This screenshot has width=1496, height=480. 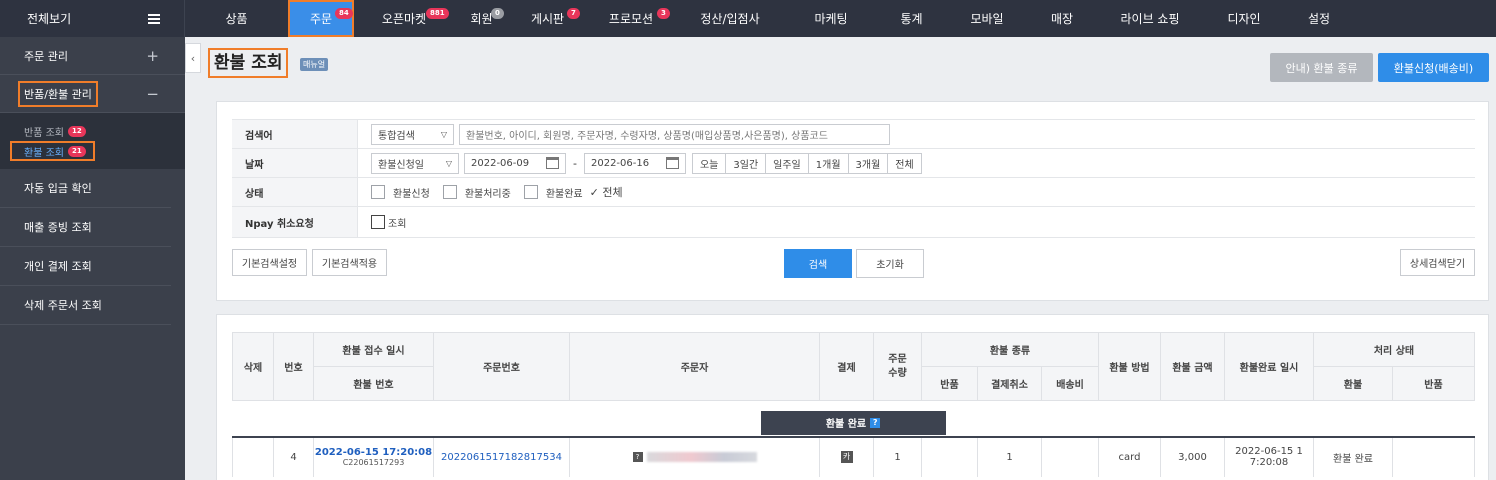 I want to click on menu-order: 주문 84, so click(x=321, y=18).